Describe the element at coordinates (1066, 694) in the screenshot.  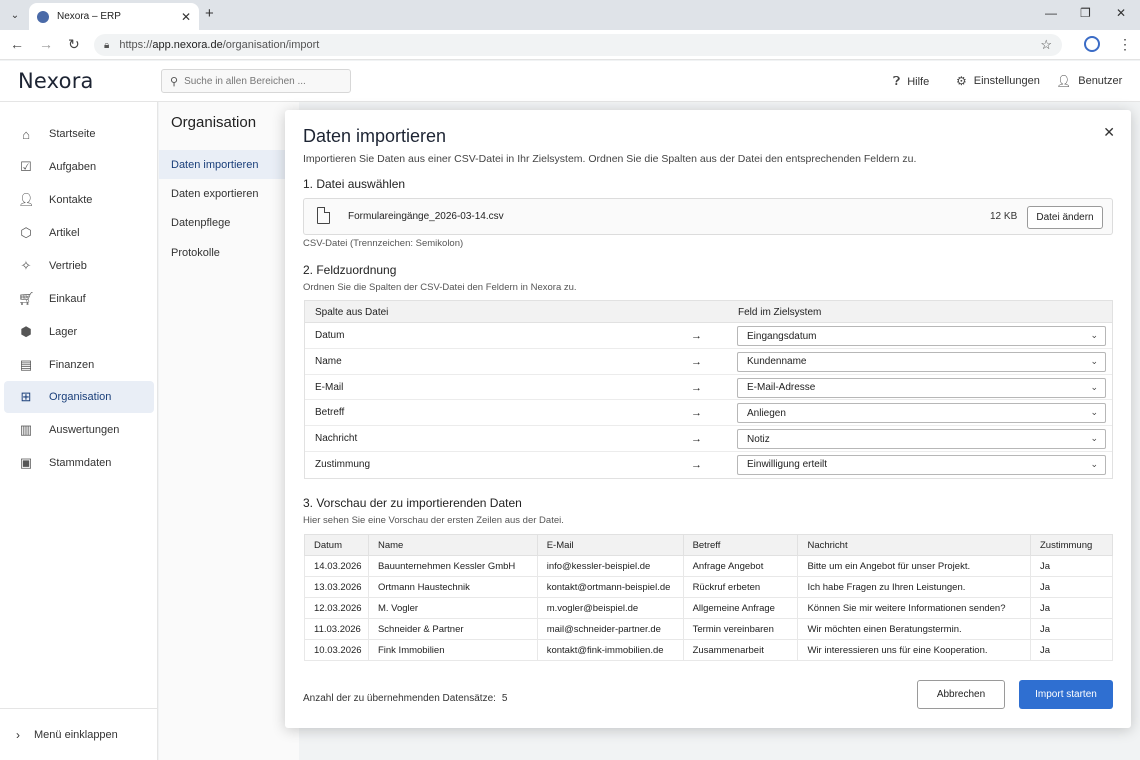
I see `start-import-button: Import starten` at that location.